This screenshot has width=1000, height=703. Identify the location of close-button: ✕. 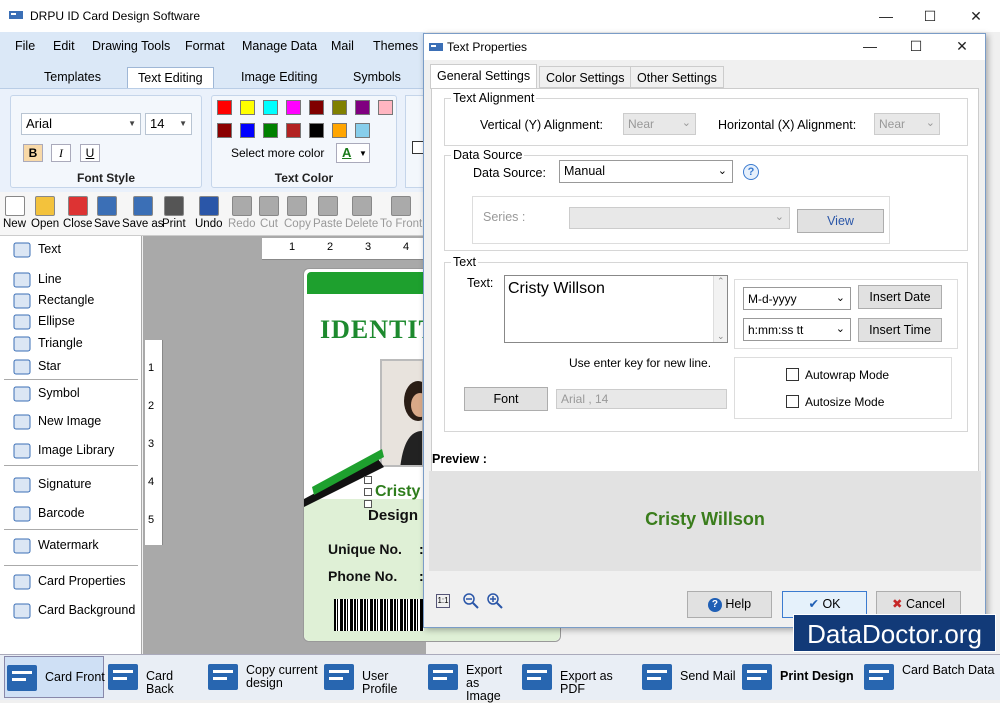
(976, 16).